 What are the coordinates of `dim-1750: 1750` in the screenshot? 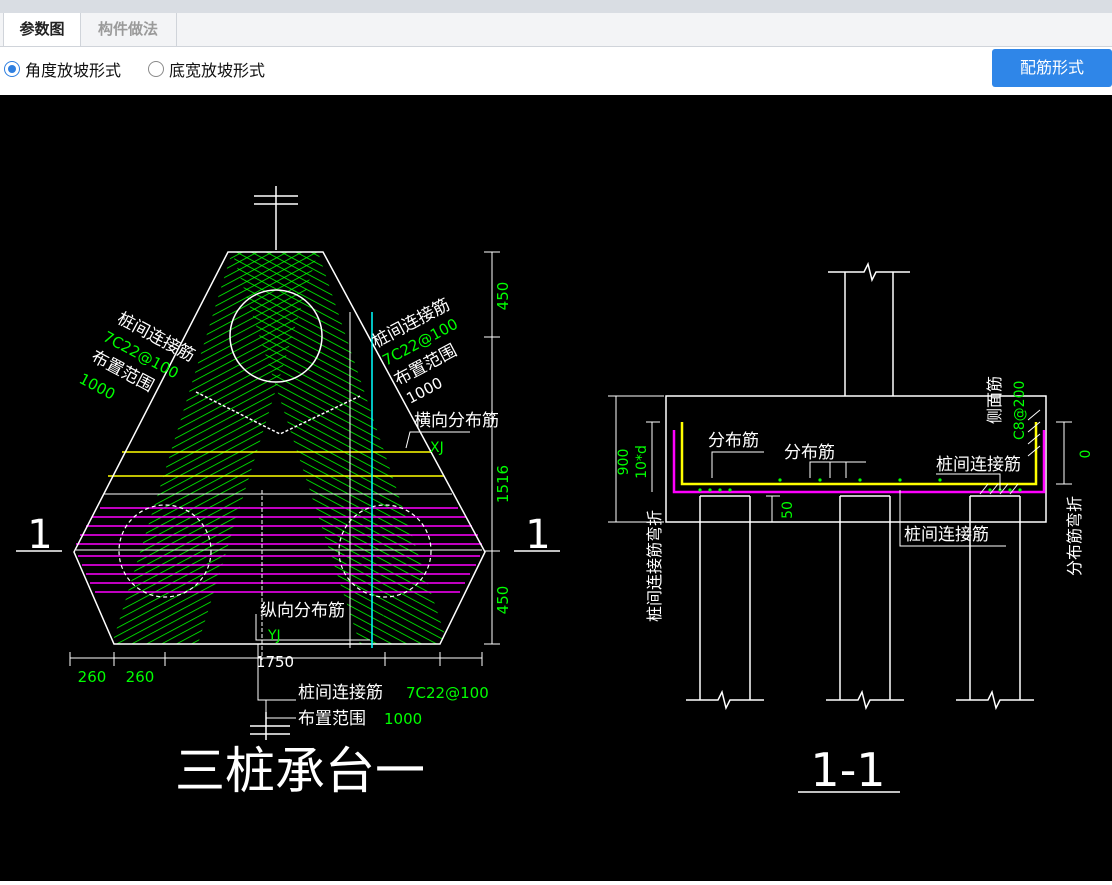 It's located at (275, 662).